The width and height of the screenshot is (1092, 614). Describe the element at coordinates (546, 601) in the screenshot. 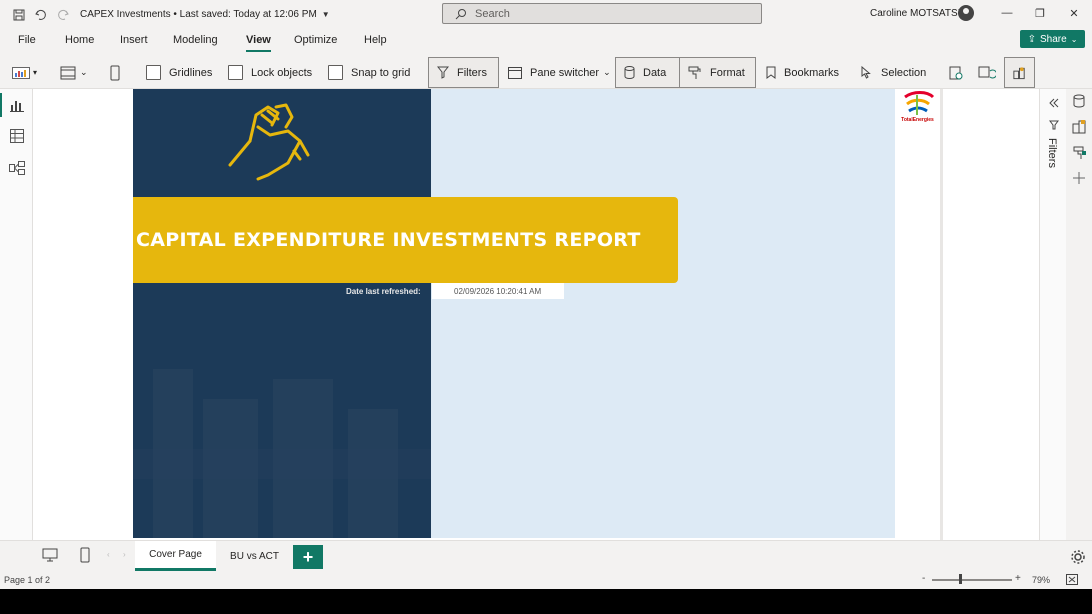

I see `screen-bottom-bar` at that location.